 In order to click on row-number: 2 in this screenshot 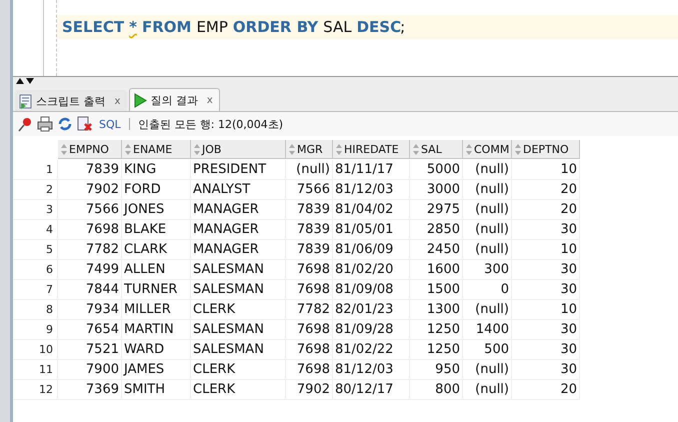, I will do `click(35, 190)`.